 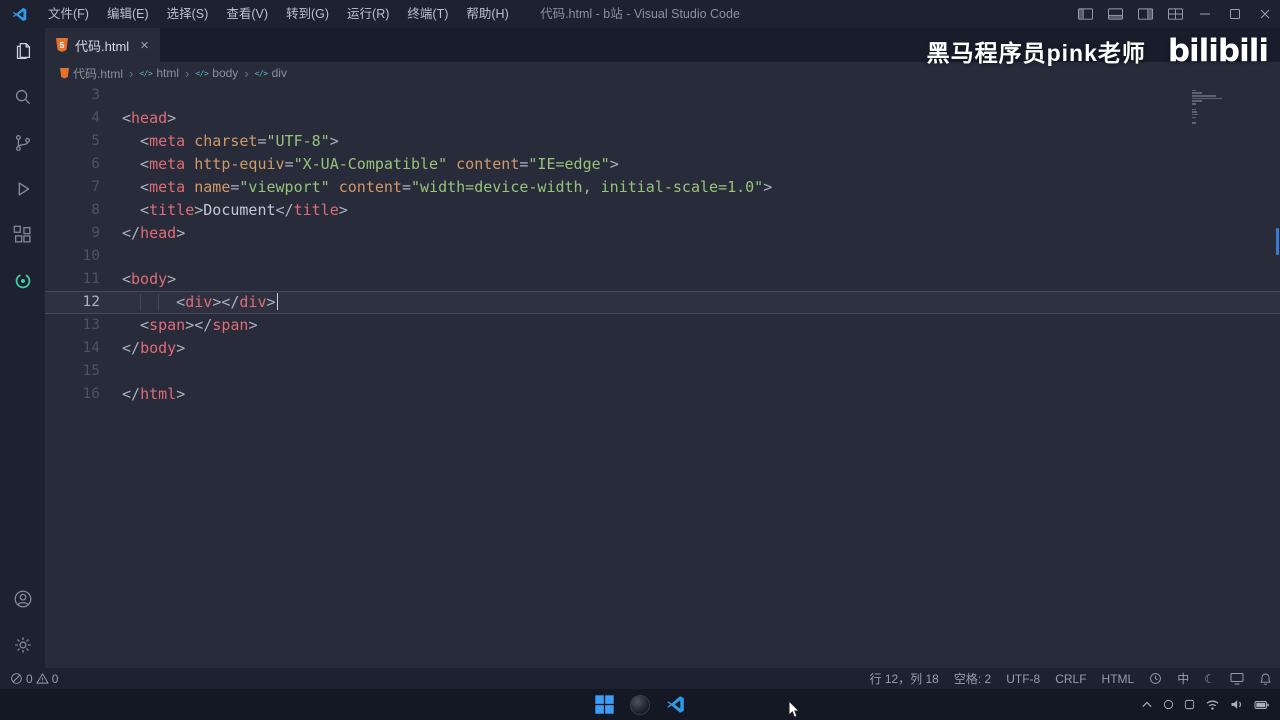 What do you see at coordinates (98, 73) in the screenshot?
I see `breadcrumb-label: 代码.html` at bounding box center [98, 73].